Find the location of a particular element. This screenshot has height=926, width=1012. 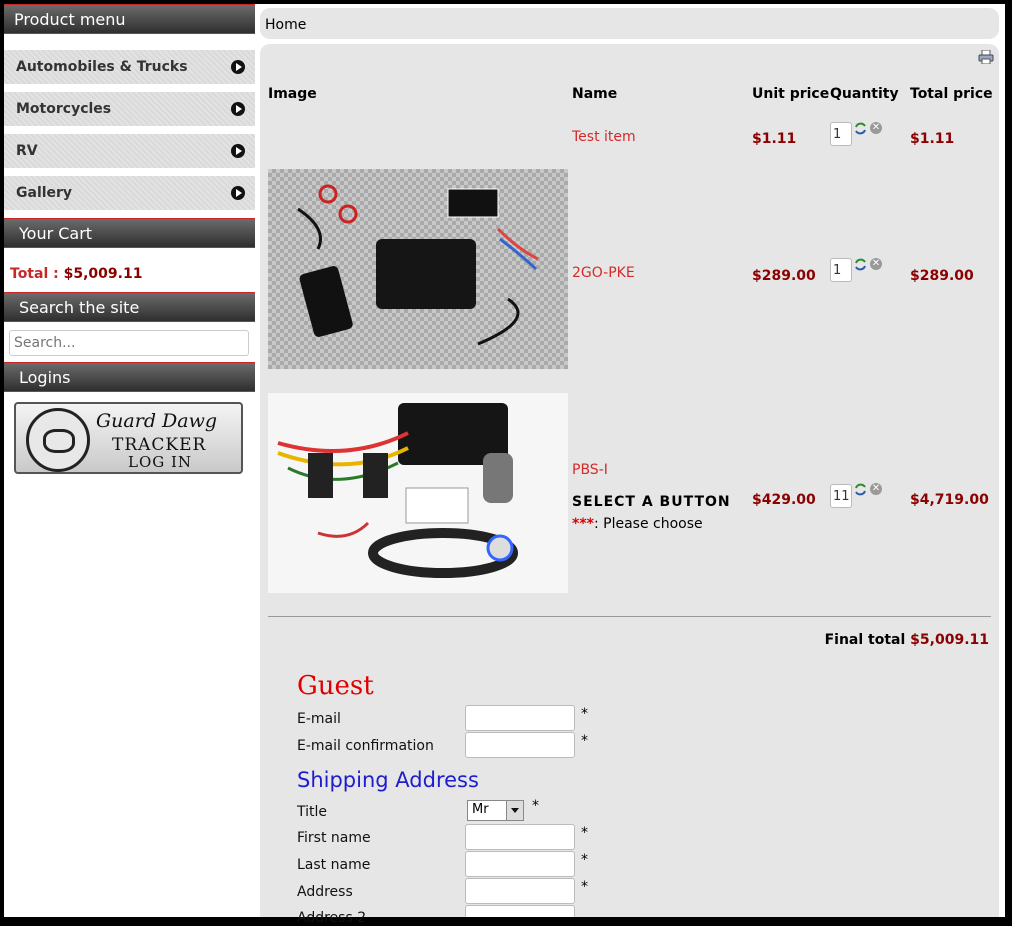

final-total-label: Final total is located at coordinates (865, 640).